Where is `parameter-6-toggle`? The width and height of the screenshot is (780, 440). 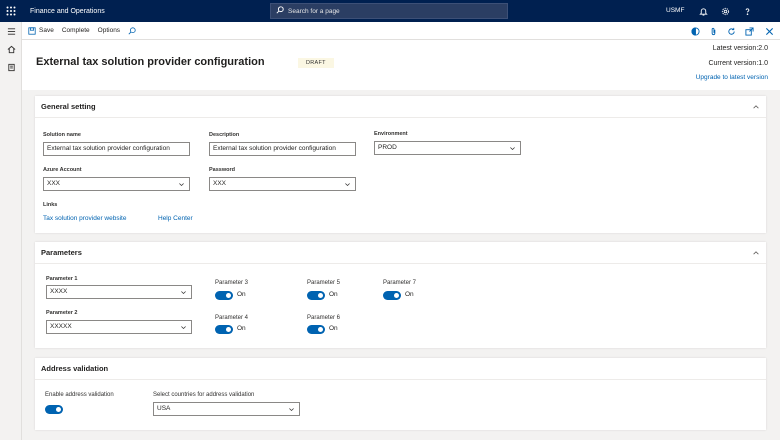 parameter-6-toggle is located at coordinates (316, 329).